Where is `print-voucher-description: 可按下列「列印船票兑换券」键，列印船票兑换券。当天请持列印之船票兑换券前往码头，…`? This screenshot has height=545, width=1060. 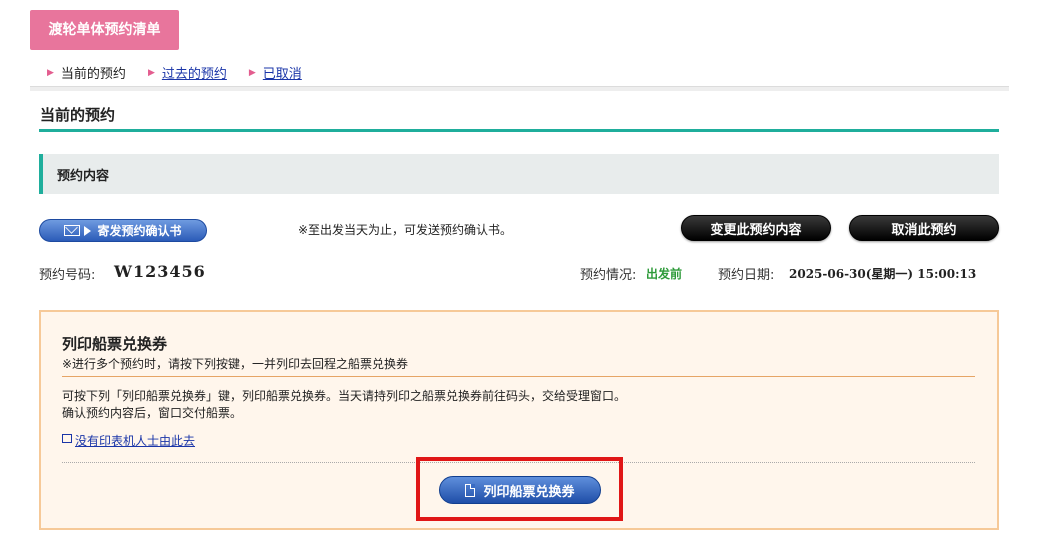 print-voucher-description: 可按下列「列印船票兑换券」键，列印船票兑换券。当天请持列印之船票兑换券前往码头，… is located at coordinates (344, 396).